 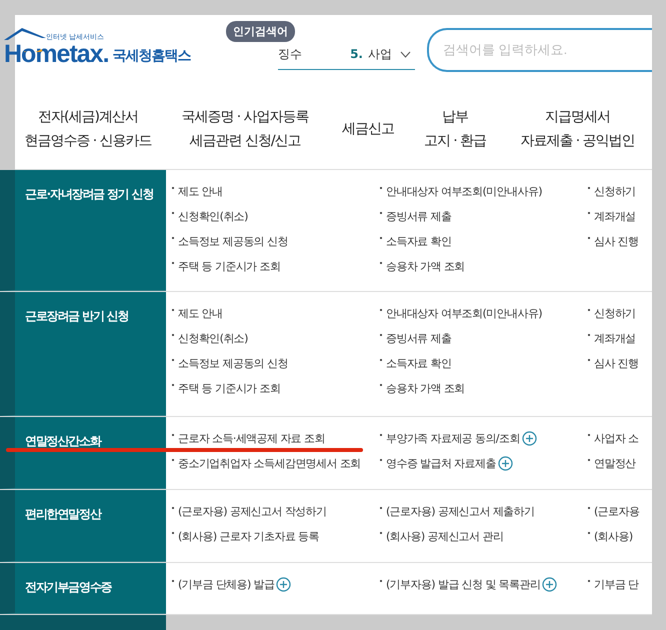 I want to click on menu-link: 사업자 소, so click(x=616, y=438).